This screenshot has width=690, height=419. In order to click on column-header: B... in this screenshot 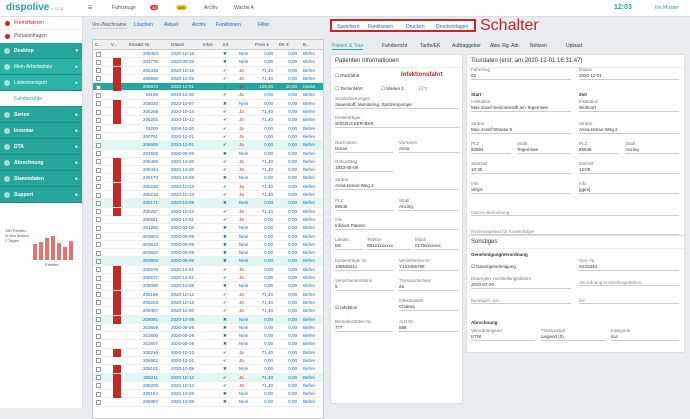, I will do `click(306, 44)`.